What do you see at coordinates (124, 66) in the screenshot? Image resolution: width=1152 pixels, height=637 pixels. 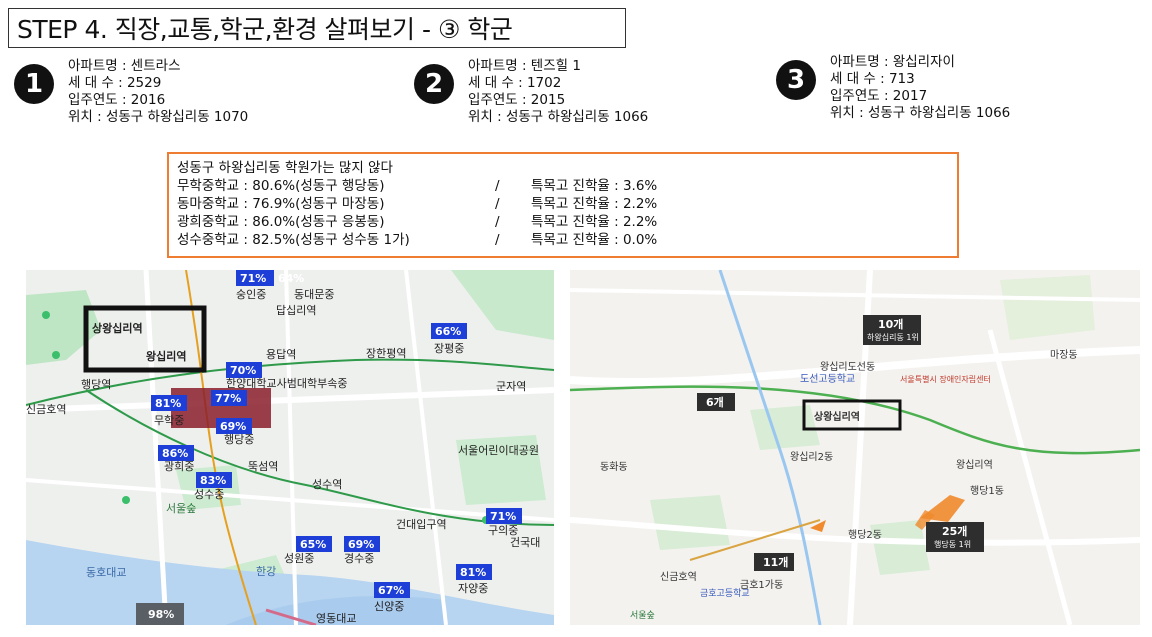 I see `apartment-name: 아파트명 : 센트라스` at bounding box center [124, 66].